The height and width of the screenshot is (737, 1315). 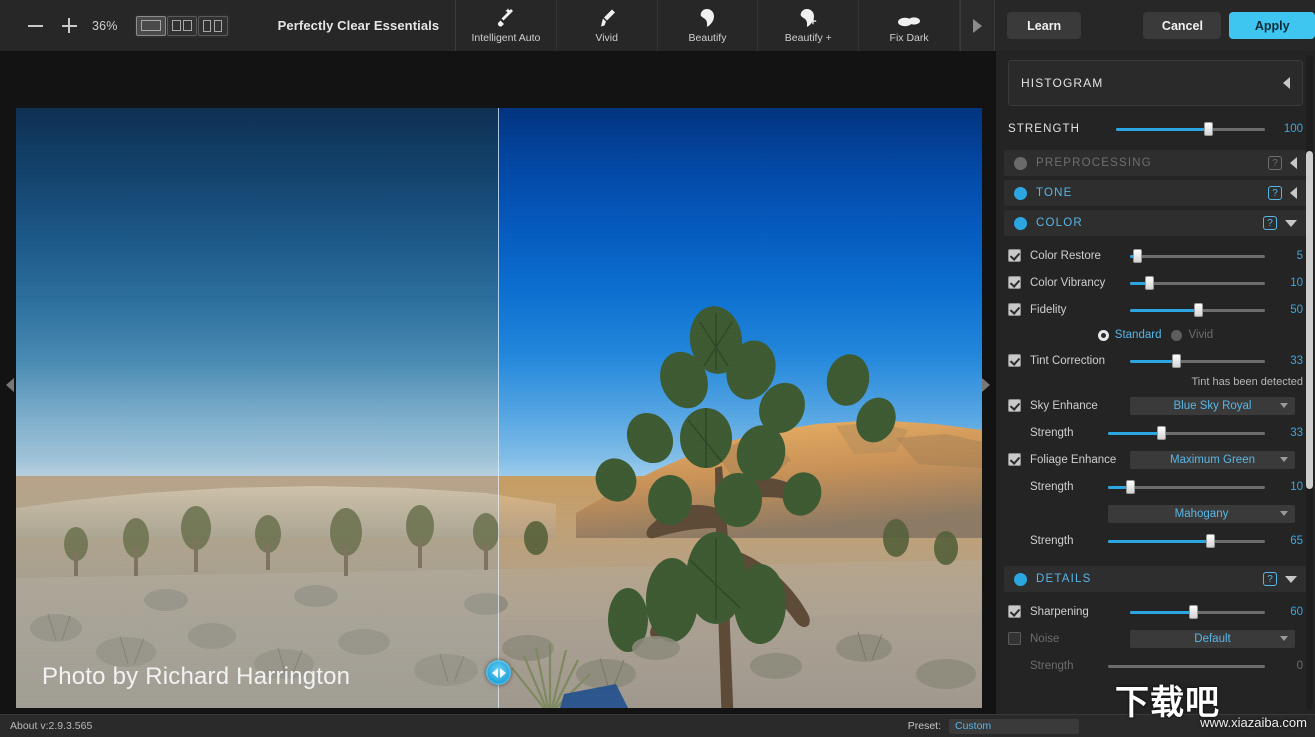 What do you see at coordinates (708, 25) in the screenshot?
I see `preset-beautify: Beautify` at bounding box center [708, 25].